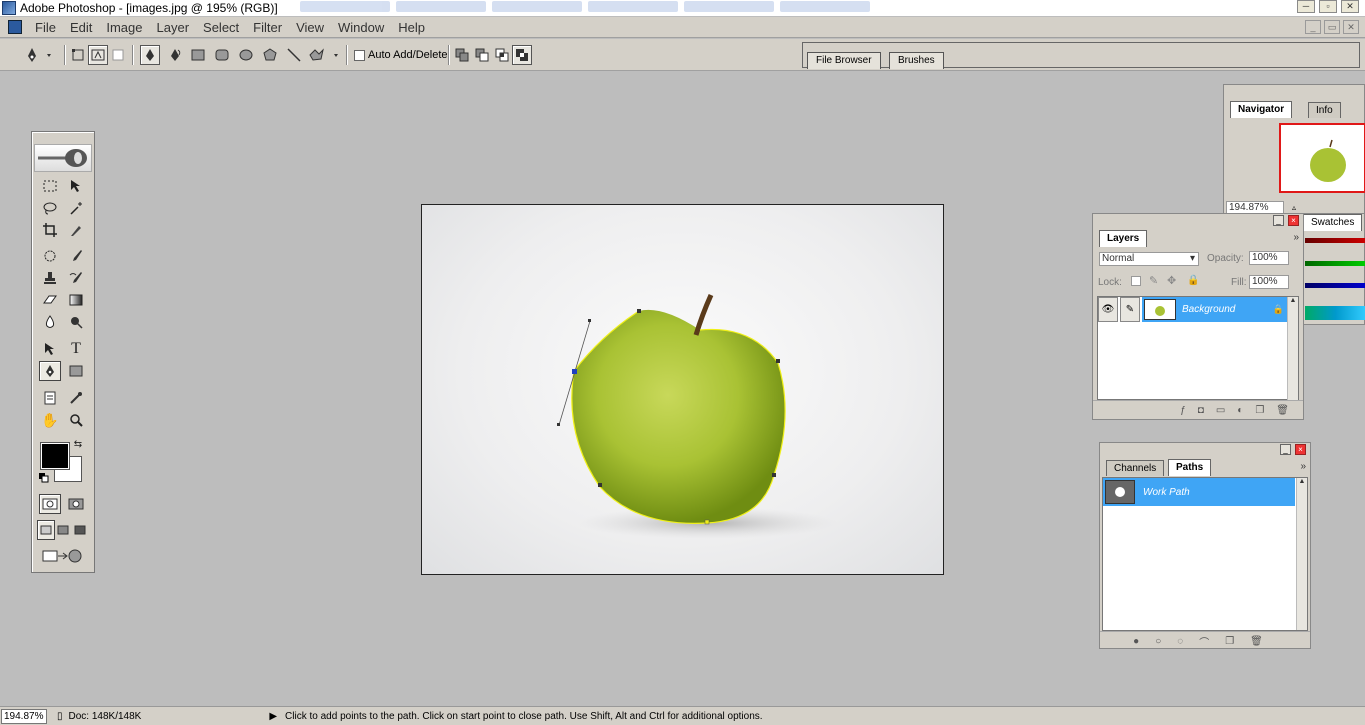  What do you see at coordinates (462, 55) in the screenshot?
I see `add-to-path-area-button` at bounding box center [462, 55].